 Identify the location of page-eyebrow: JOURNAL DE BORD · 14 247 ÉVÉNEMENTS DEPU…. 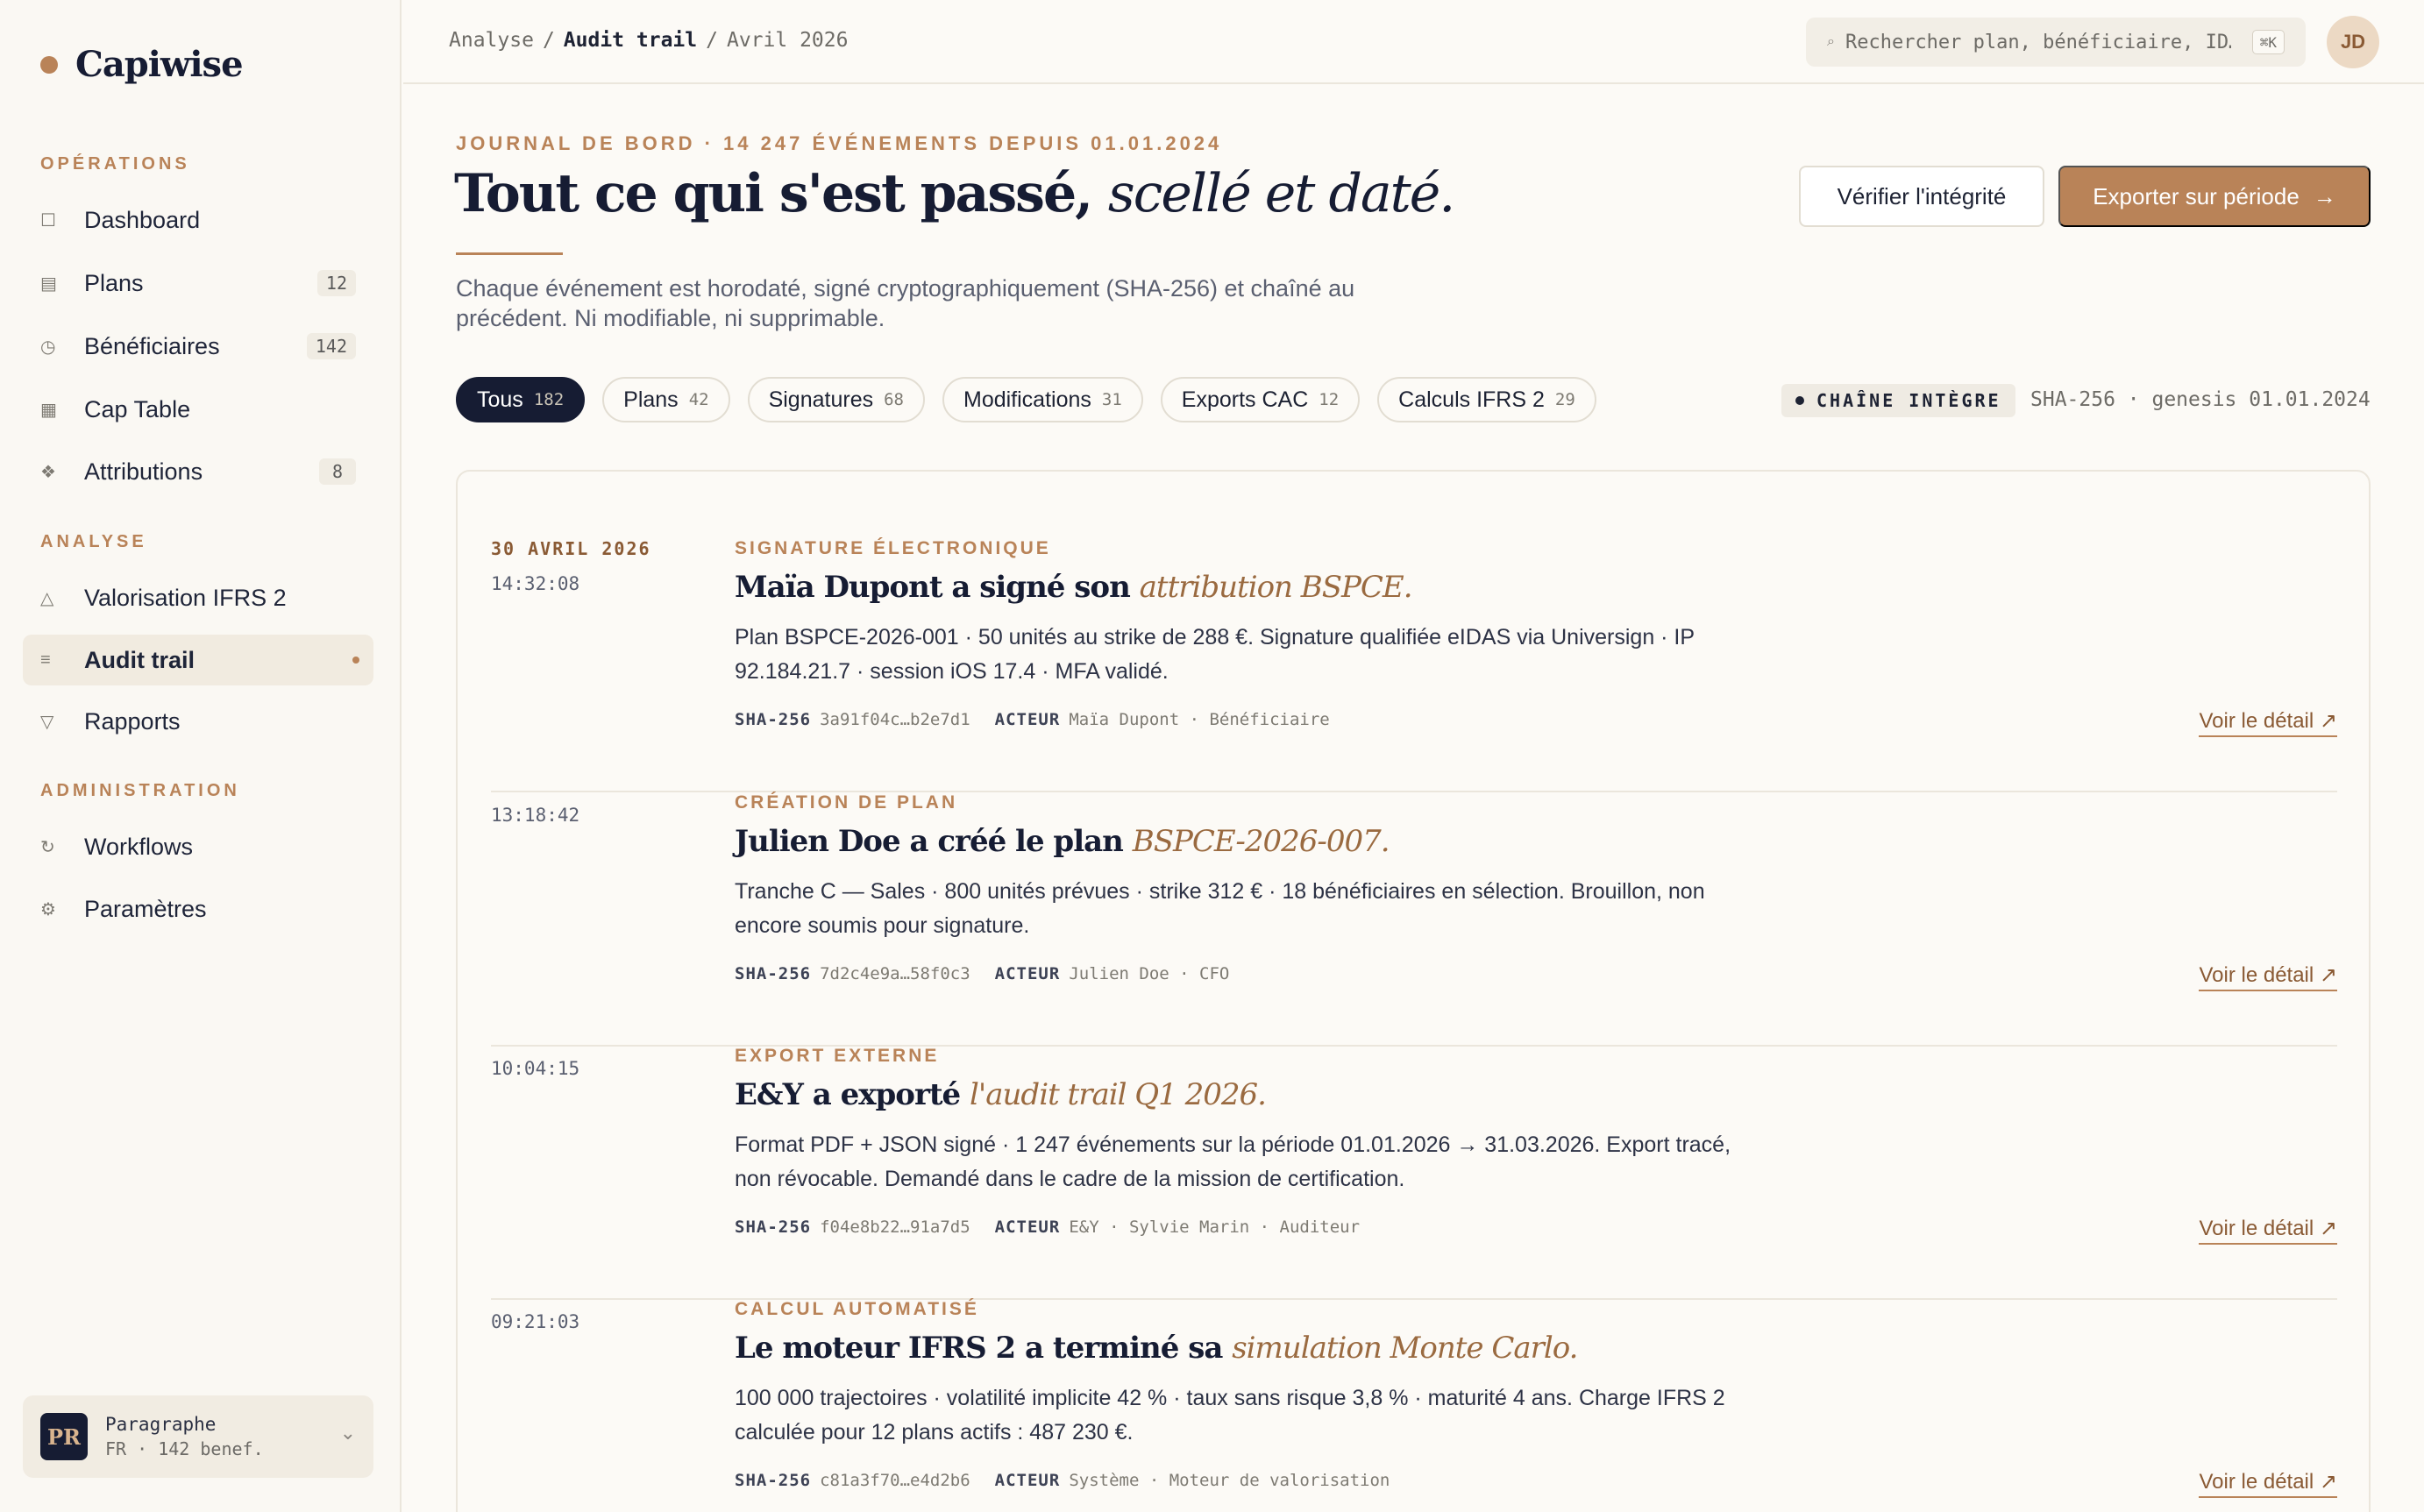
(839, 143).